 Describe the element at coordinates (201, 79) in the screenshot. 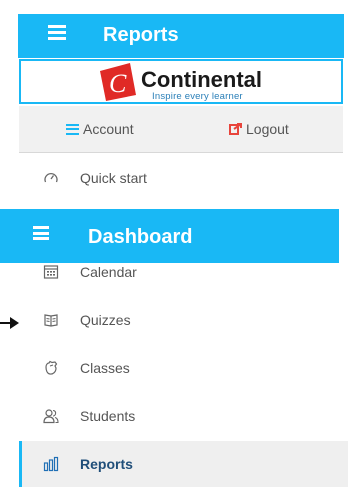

I see `logo-name: Continental` at that location.